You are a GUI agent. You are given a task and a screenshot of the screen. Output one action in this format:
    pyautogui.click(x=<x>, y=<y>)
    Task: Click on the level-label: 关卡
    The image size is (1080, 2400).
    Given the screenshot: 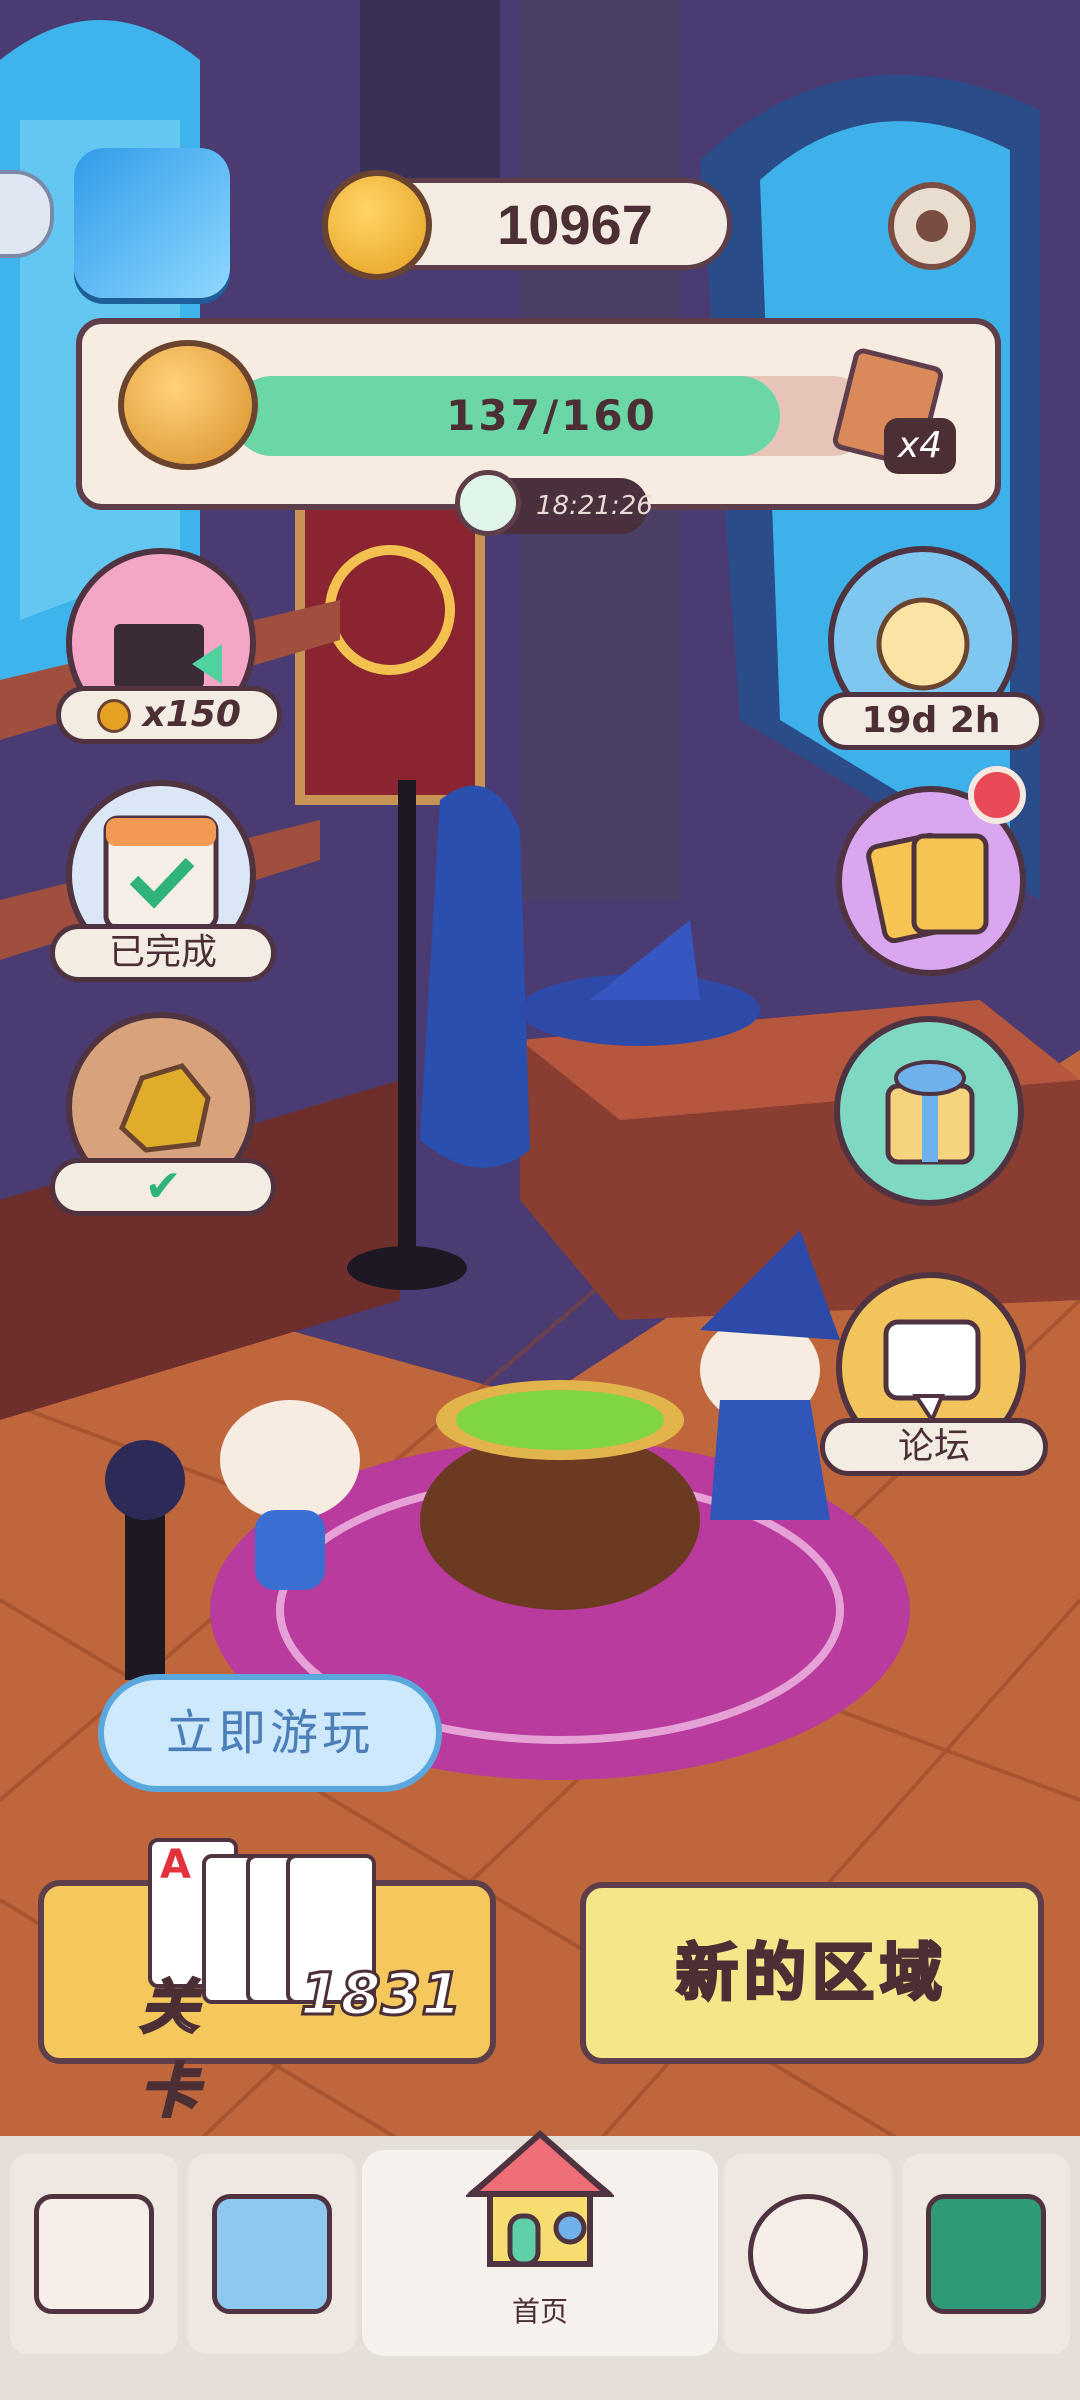 What is the action you would take?
    pyautogui.click(x=169, y=2049)
    